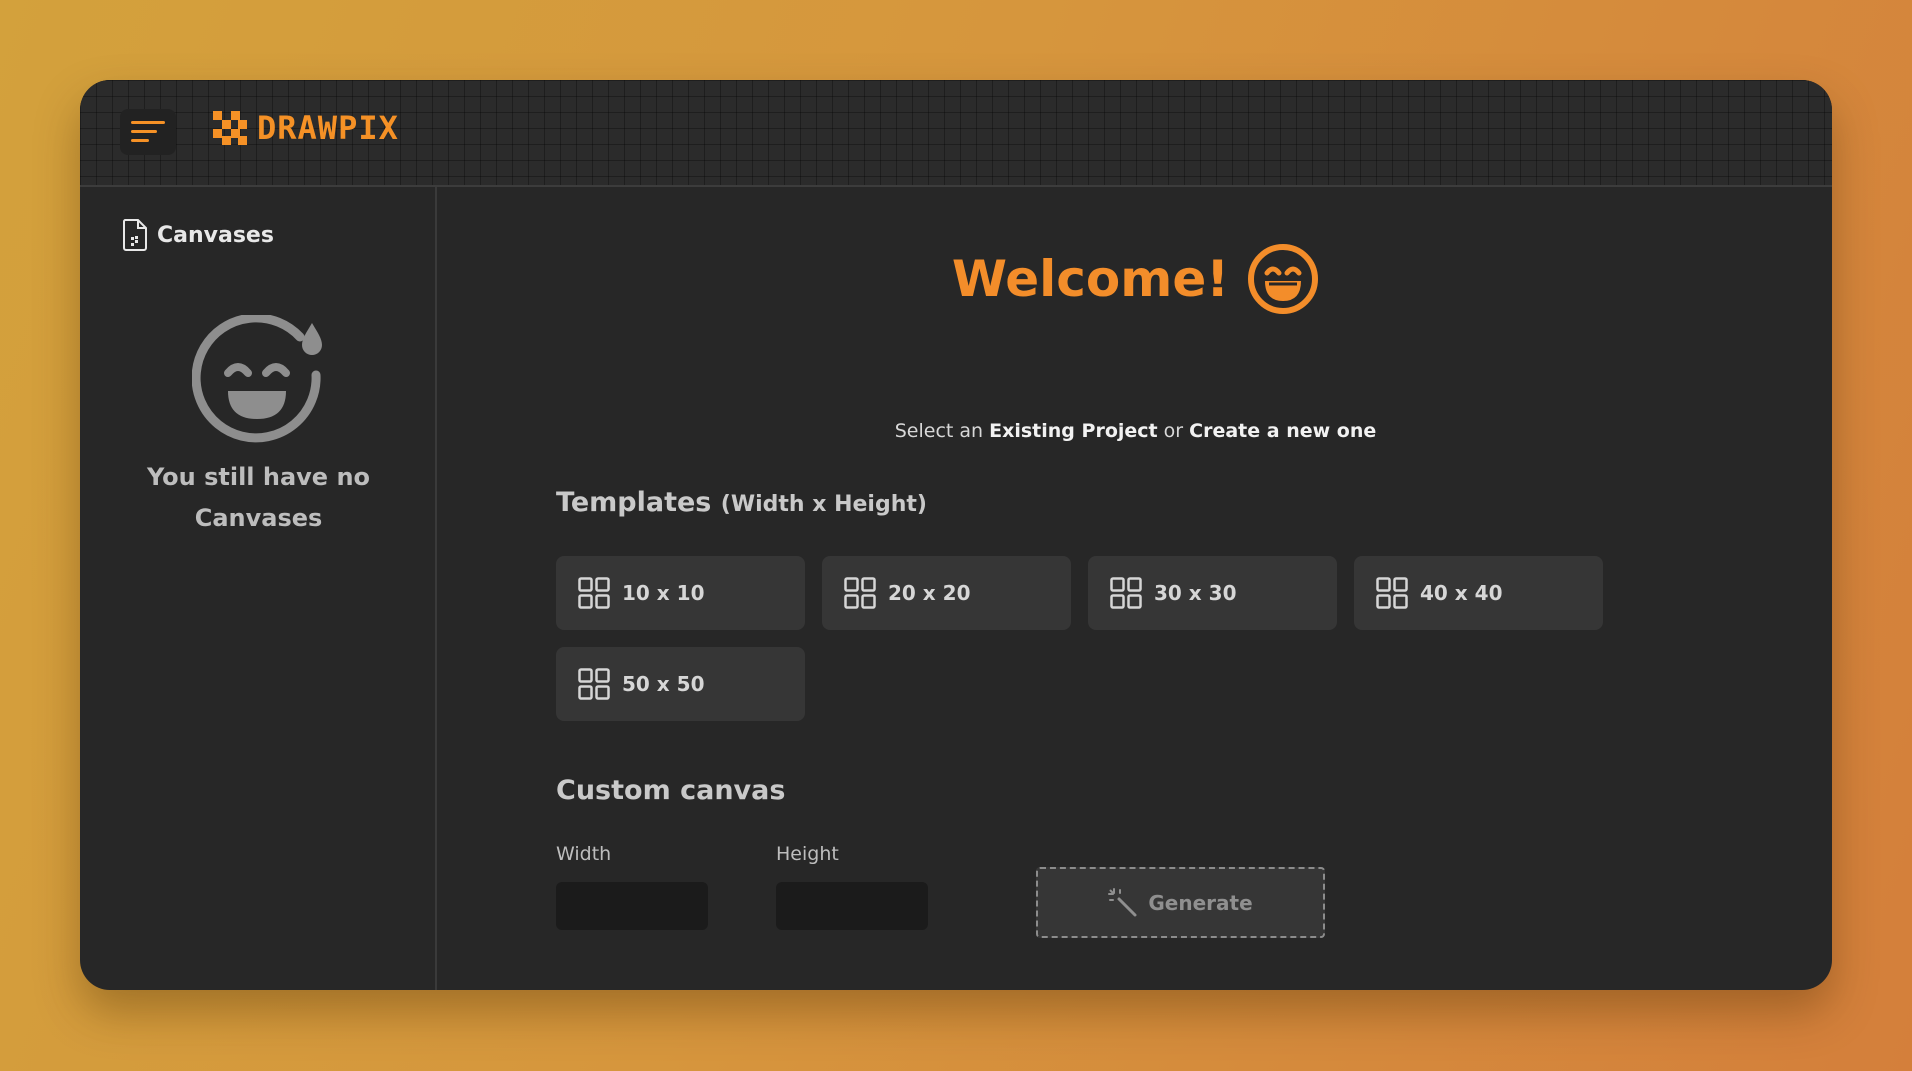 The width and height of the screenshot is (1912, 1071). What do you see at coordinates (929, 593) in the screenshot?
I see `template-label: 20 x 20` at bounding box center [929, 593].